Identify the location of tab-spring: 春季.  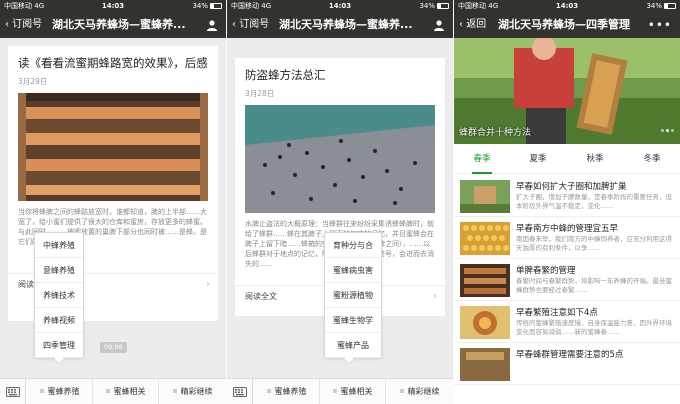
(482, 159).